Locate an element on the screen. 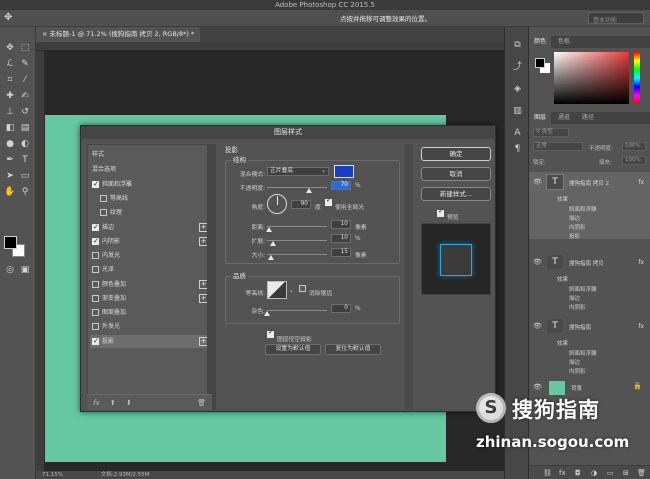  angle-input: 90 is located at coordinates (301, 204).